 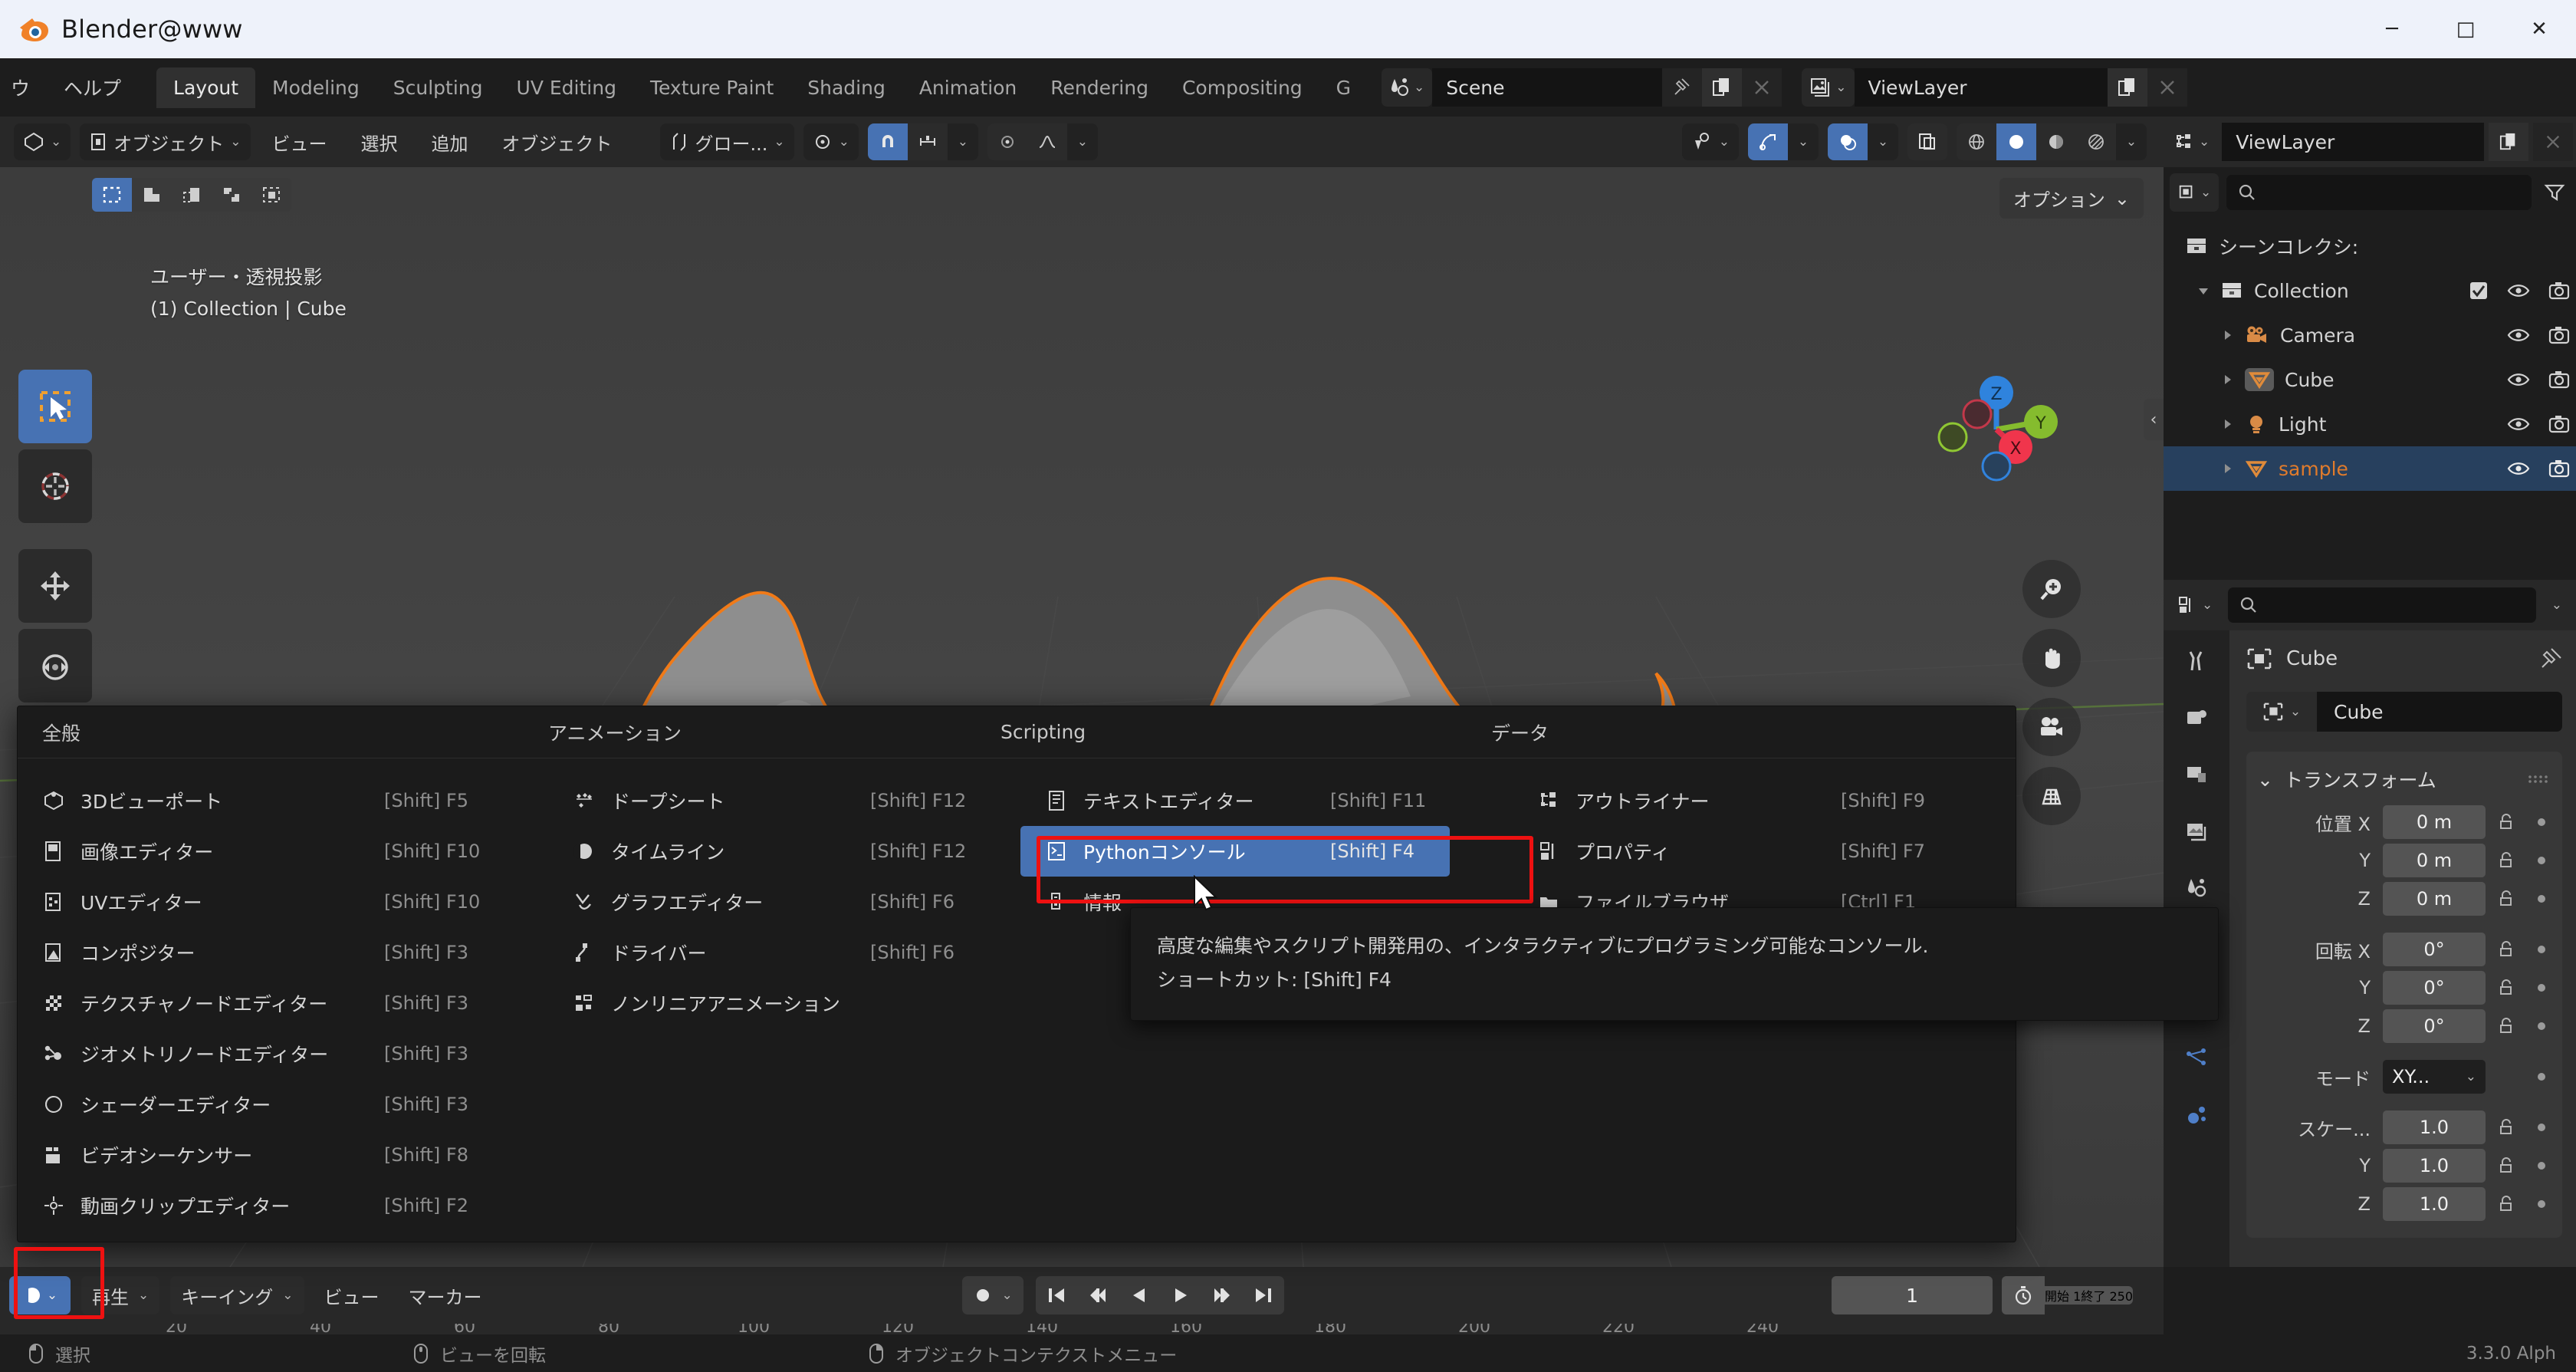 What do you see at coordinates (1829, 88) in the screenshot?
I see `viewlayer-browse-button: ⌄` at bounding box center [1829, 88].